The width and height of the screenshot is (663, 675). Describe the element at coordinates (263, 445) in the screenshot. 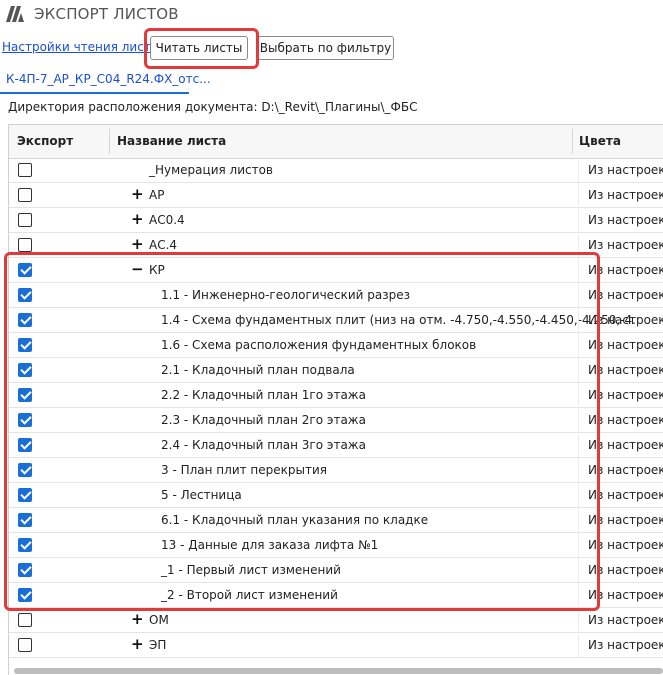

I see `sheet-name: 2.4 - Кладочный план 3го этажа` at that location.